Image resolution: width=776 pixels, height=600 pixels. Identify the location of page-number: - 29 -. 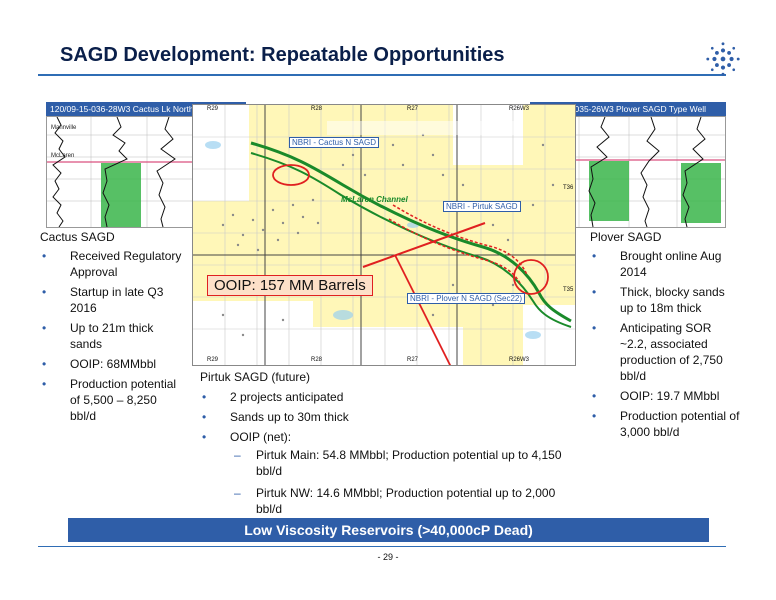
(388, 557).